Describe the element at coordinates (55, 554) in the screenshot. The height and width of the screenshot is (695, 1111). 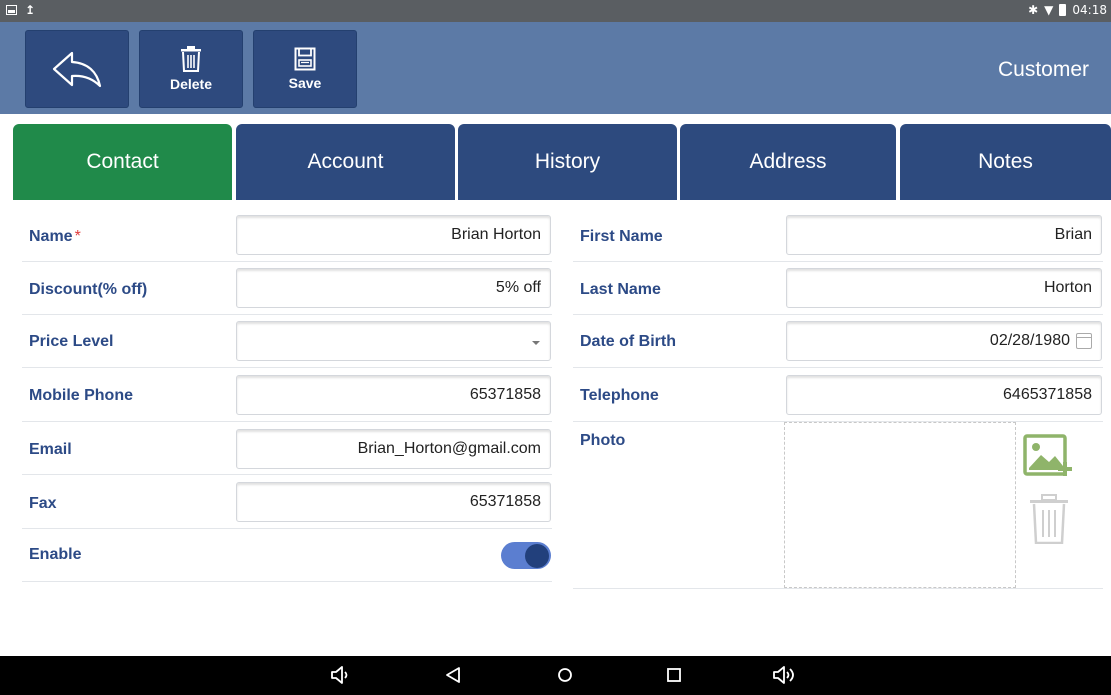
I see `enable-label: Enable` at that location.